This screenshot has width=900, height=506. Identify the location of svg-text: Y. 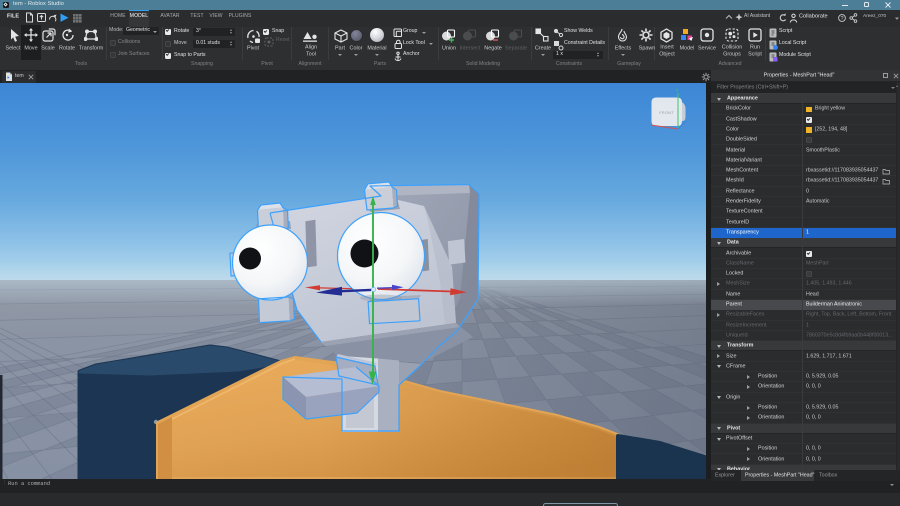
(677, 90).